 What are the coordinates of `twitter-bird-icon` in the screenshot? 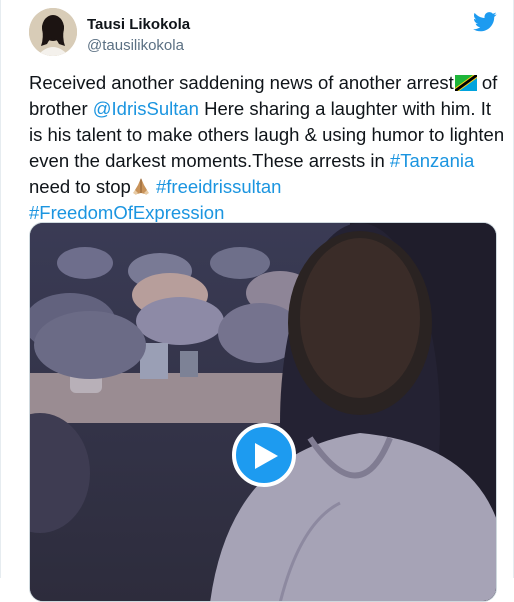 It's located at (485, 22).